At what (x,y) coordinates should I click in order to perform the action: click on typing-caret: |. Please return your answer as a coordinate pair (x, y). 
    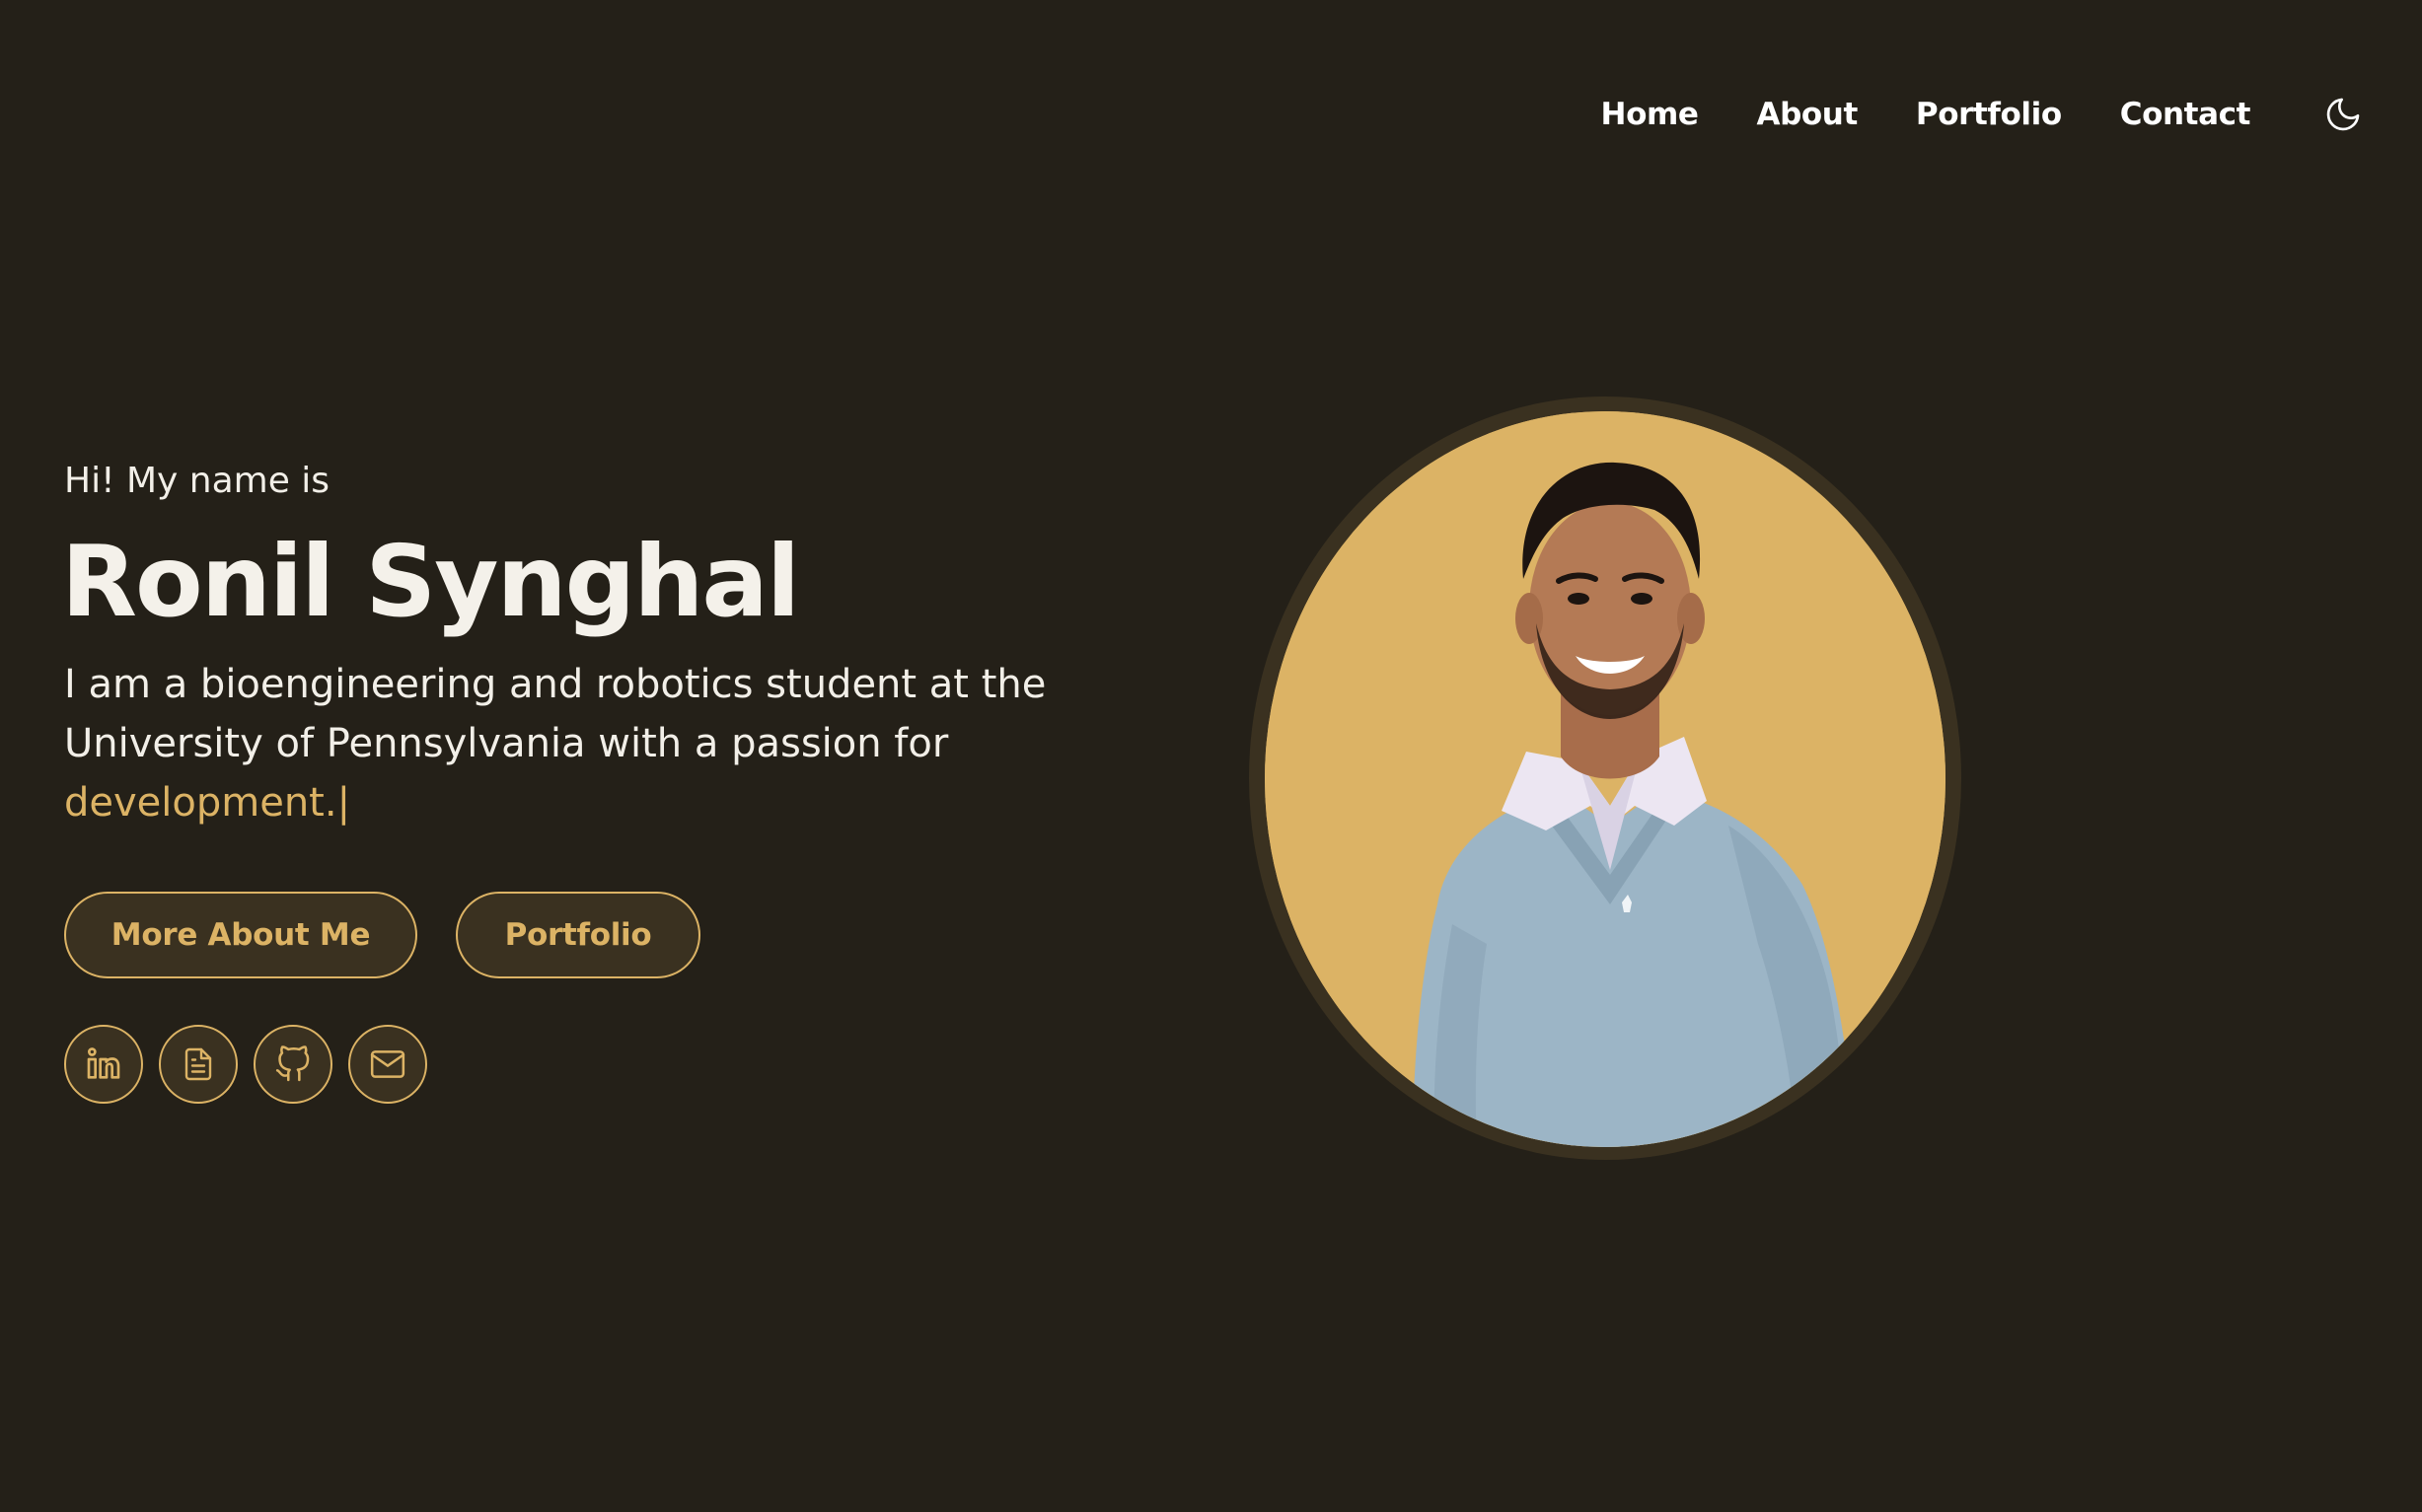
    Looking at the image, I should click on (344, 803).